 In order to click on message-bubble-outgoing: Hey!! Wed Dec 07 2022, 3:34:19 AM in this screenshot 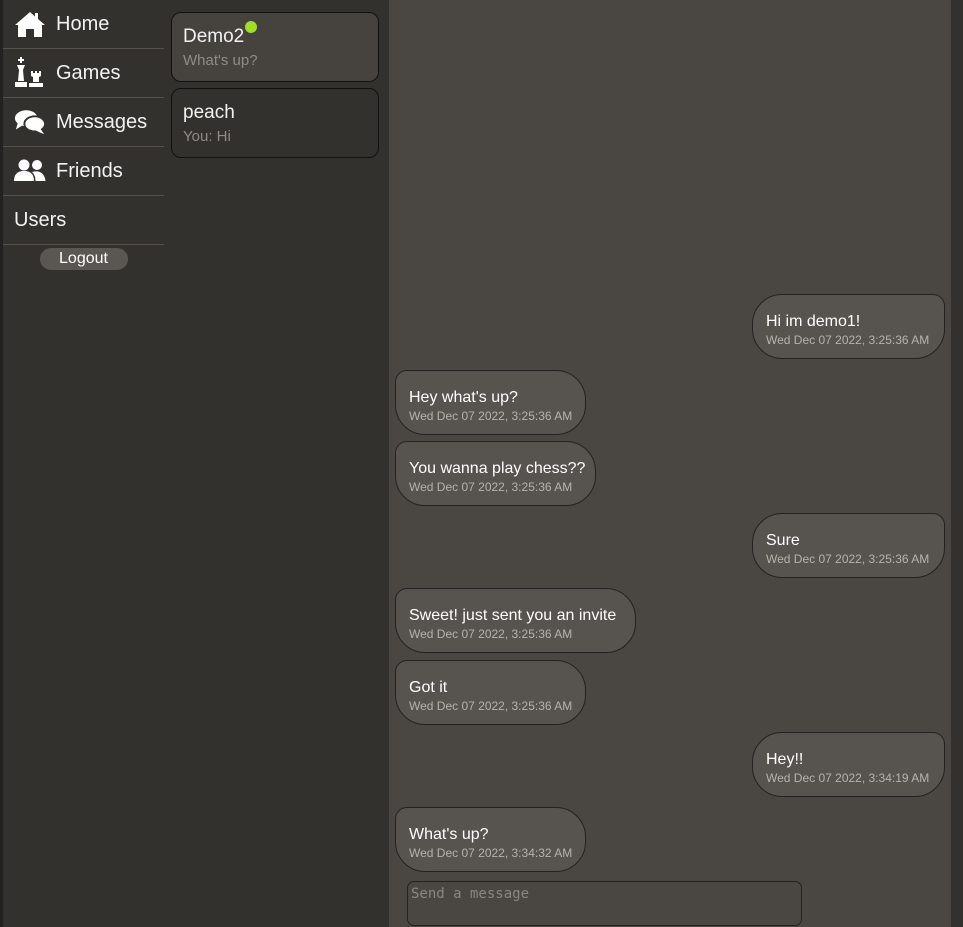, I will do `click(848, 764)`.